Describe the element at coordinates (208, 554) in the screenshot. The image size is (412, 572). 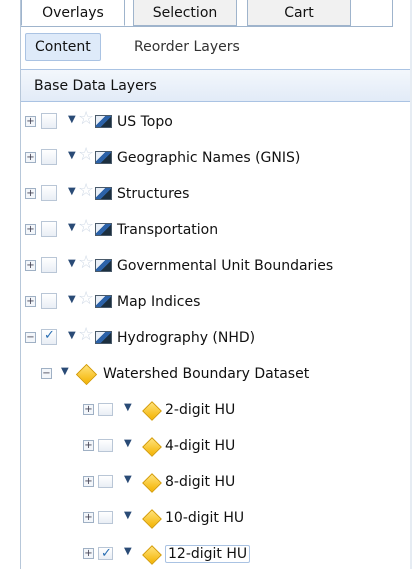
I see `hu-layer-label: 12-digit HU` at that location.